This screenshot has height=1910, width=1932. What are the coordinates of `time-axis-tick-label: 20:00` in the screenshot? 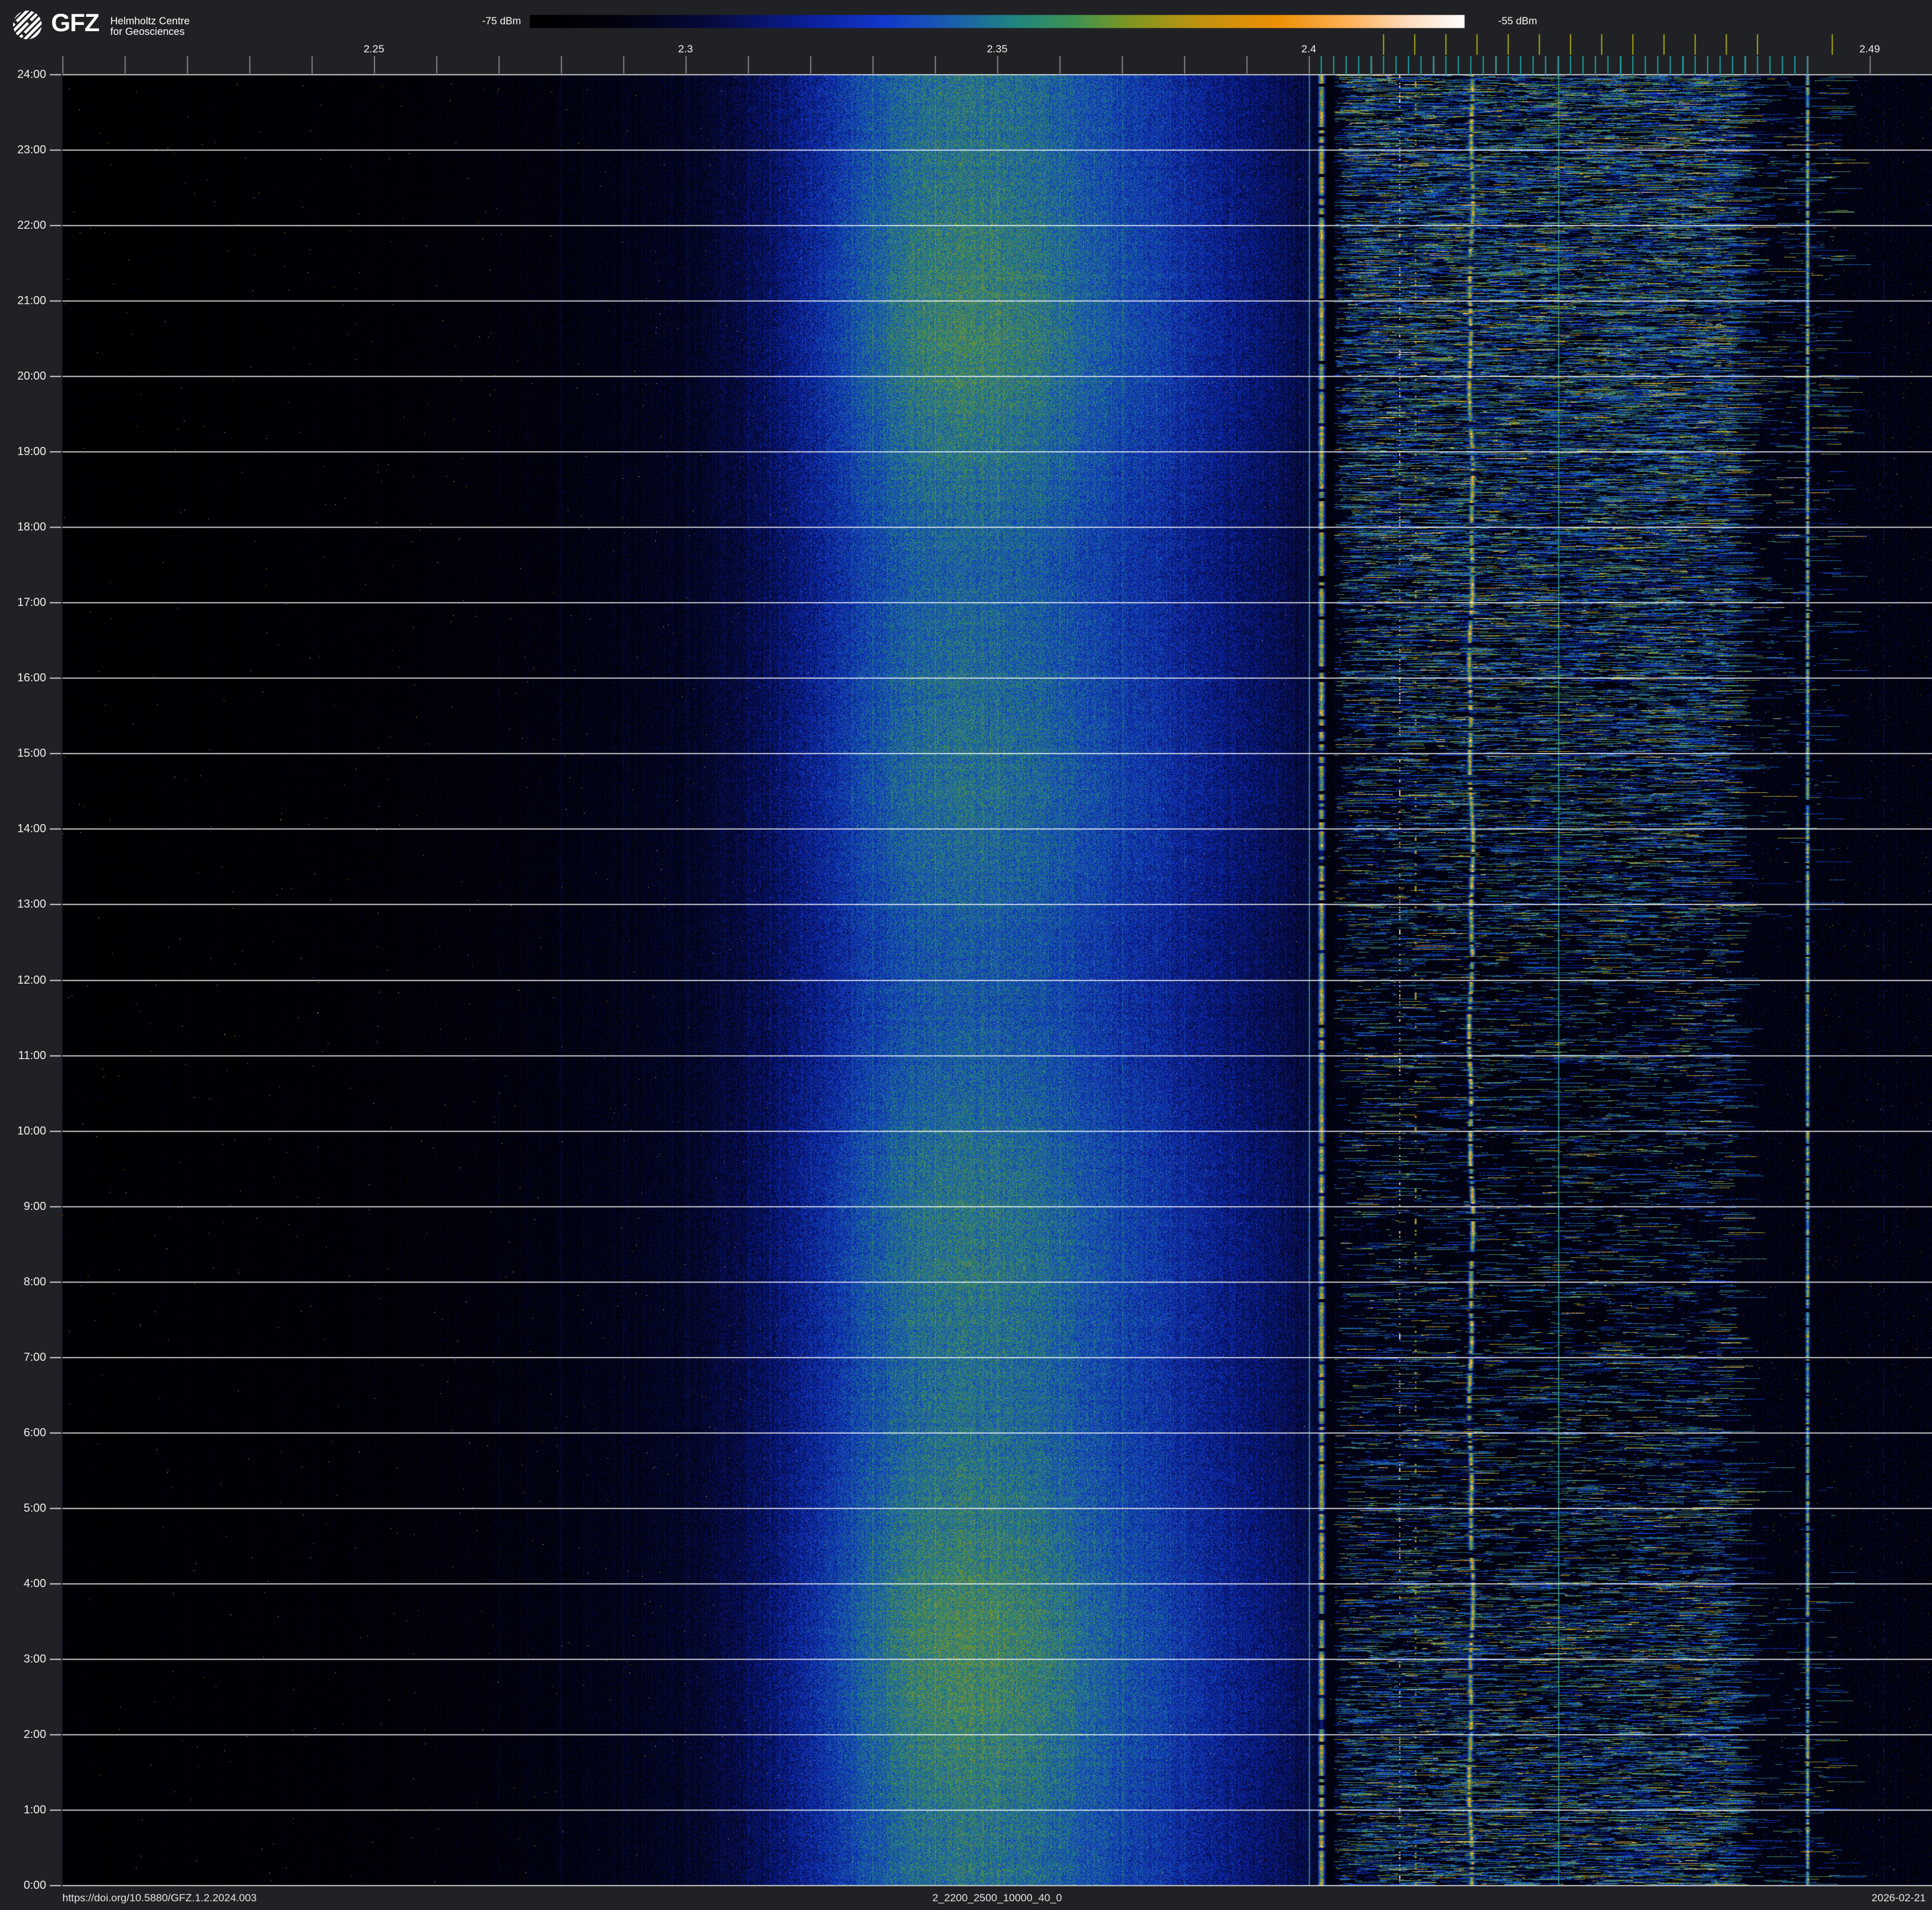 It's located at (31, 375).